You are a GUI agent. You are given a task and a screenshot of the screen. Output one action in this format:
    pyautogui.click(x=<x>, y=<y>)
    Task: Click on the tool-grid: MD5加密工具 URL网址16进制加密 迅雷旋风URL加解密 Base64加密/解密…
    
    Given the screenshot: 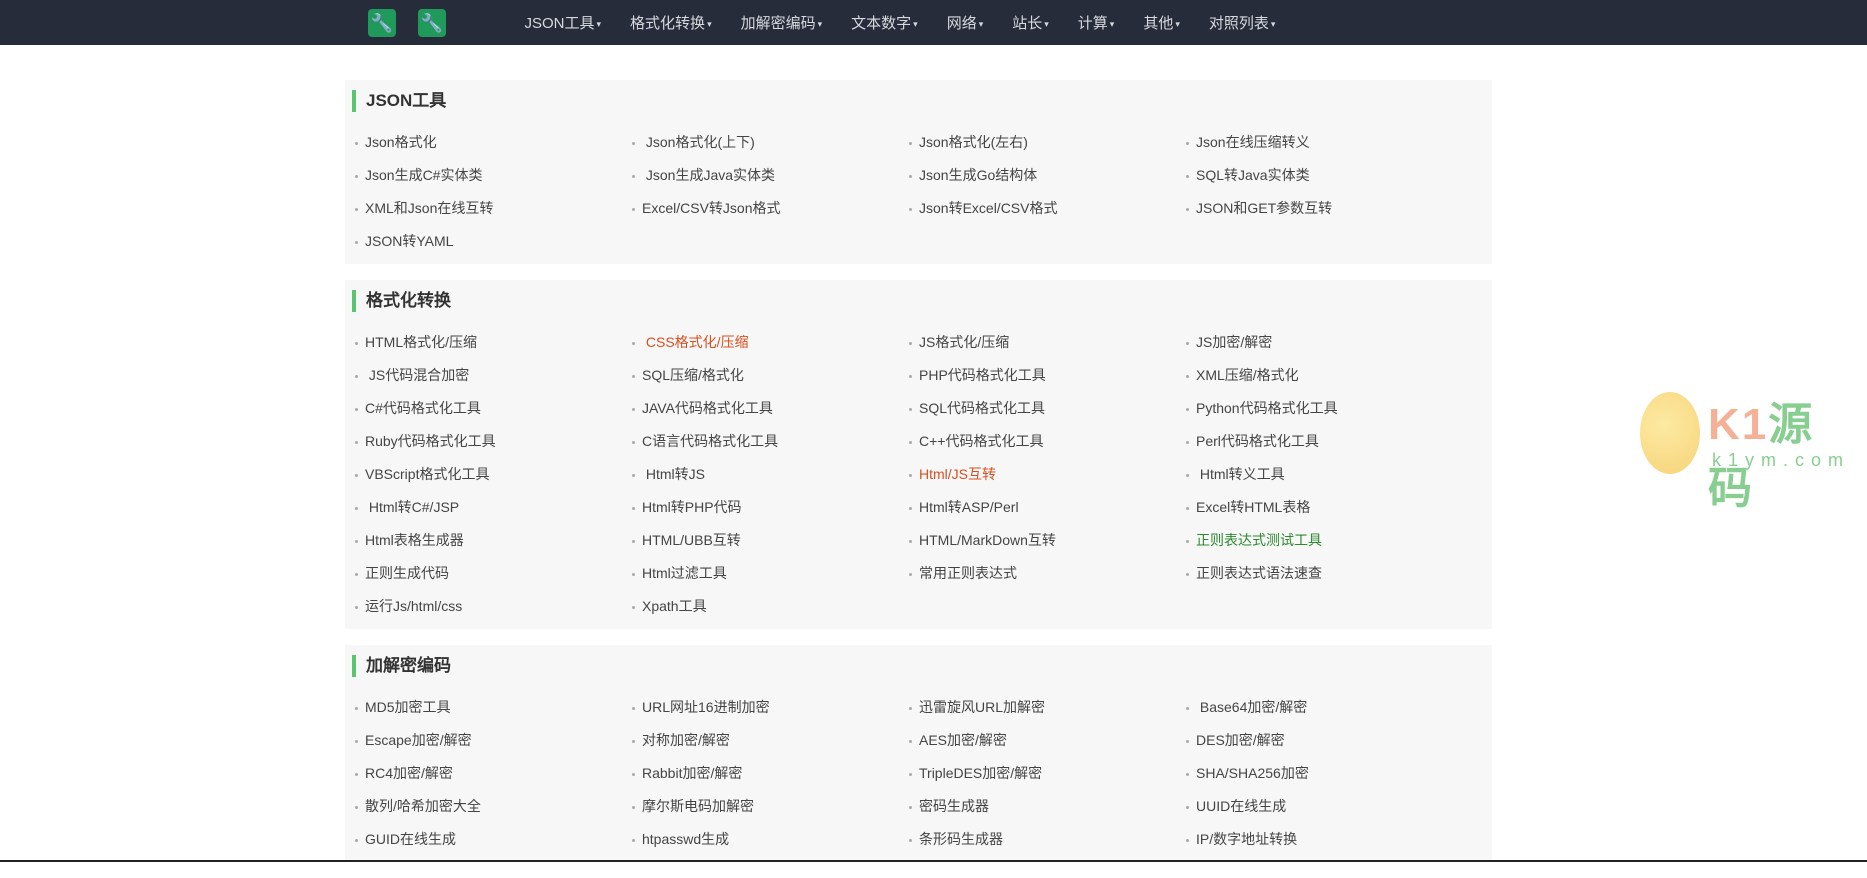 What is the action you would take?
    pyautogui.click(x=918, y=773)
    